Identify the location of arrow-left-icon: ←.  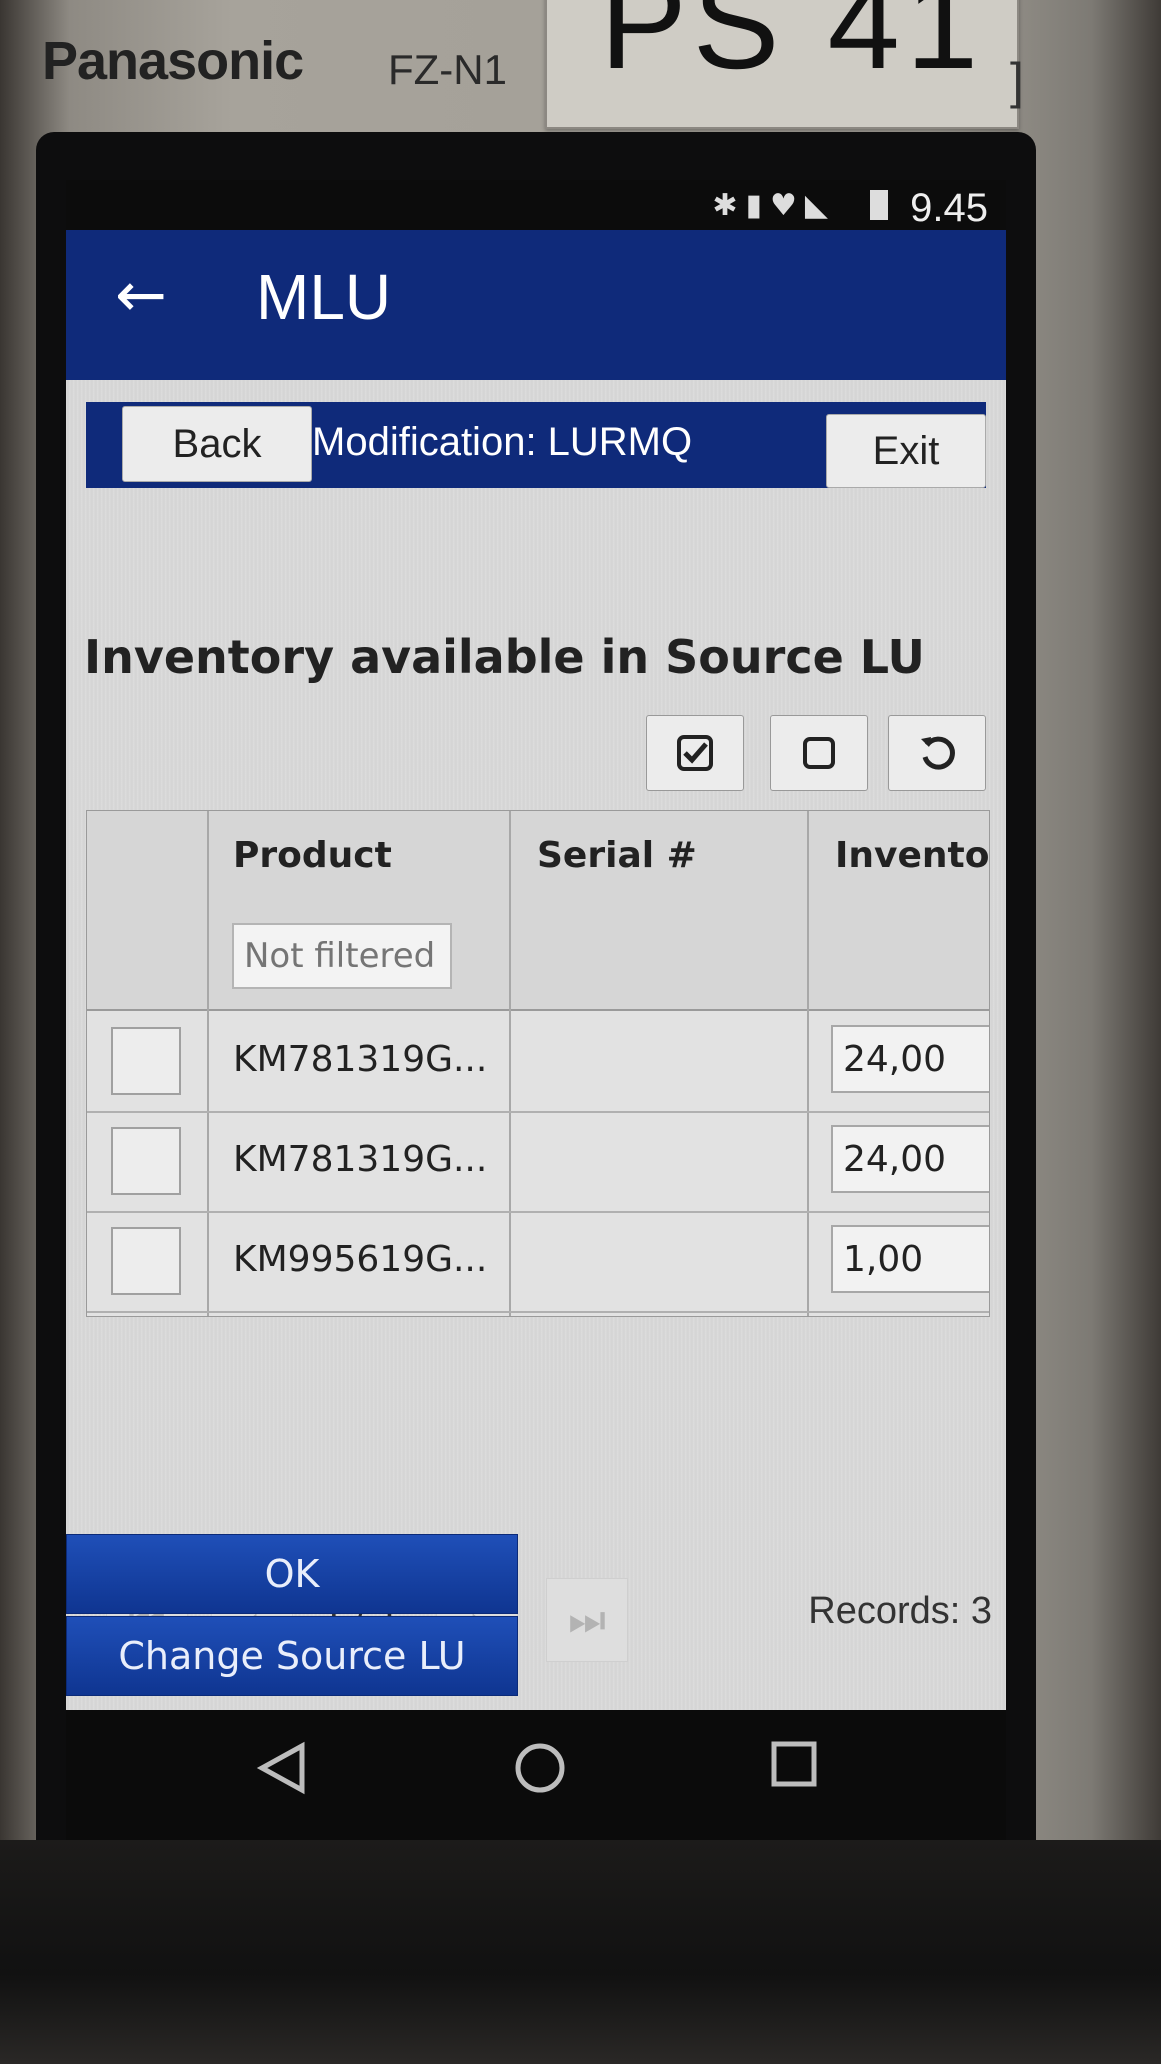
(141, 294).